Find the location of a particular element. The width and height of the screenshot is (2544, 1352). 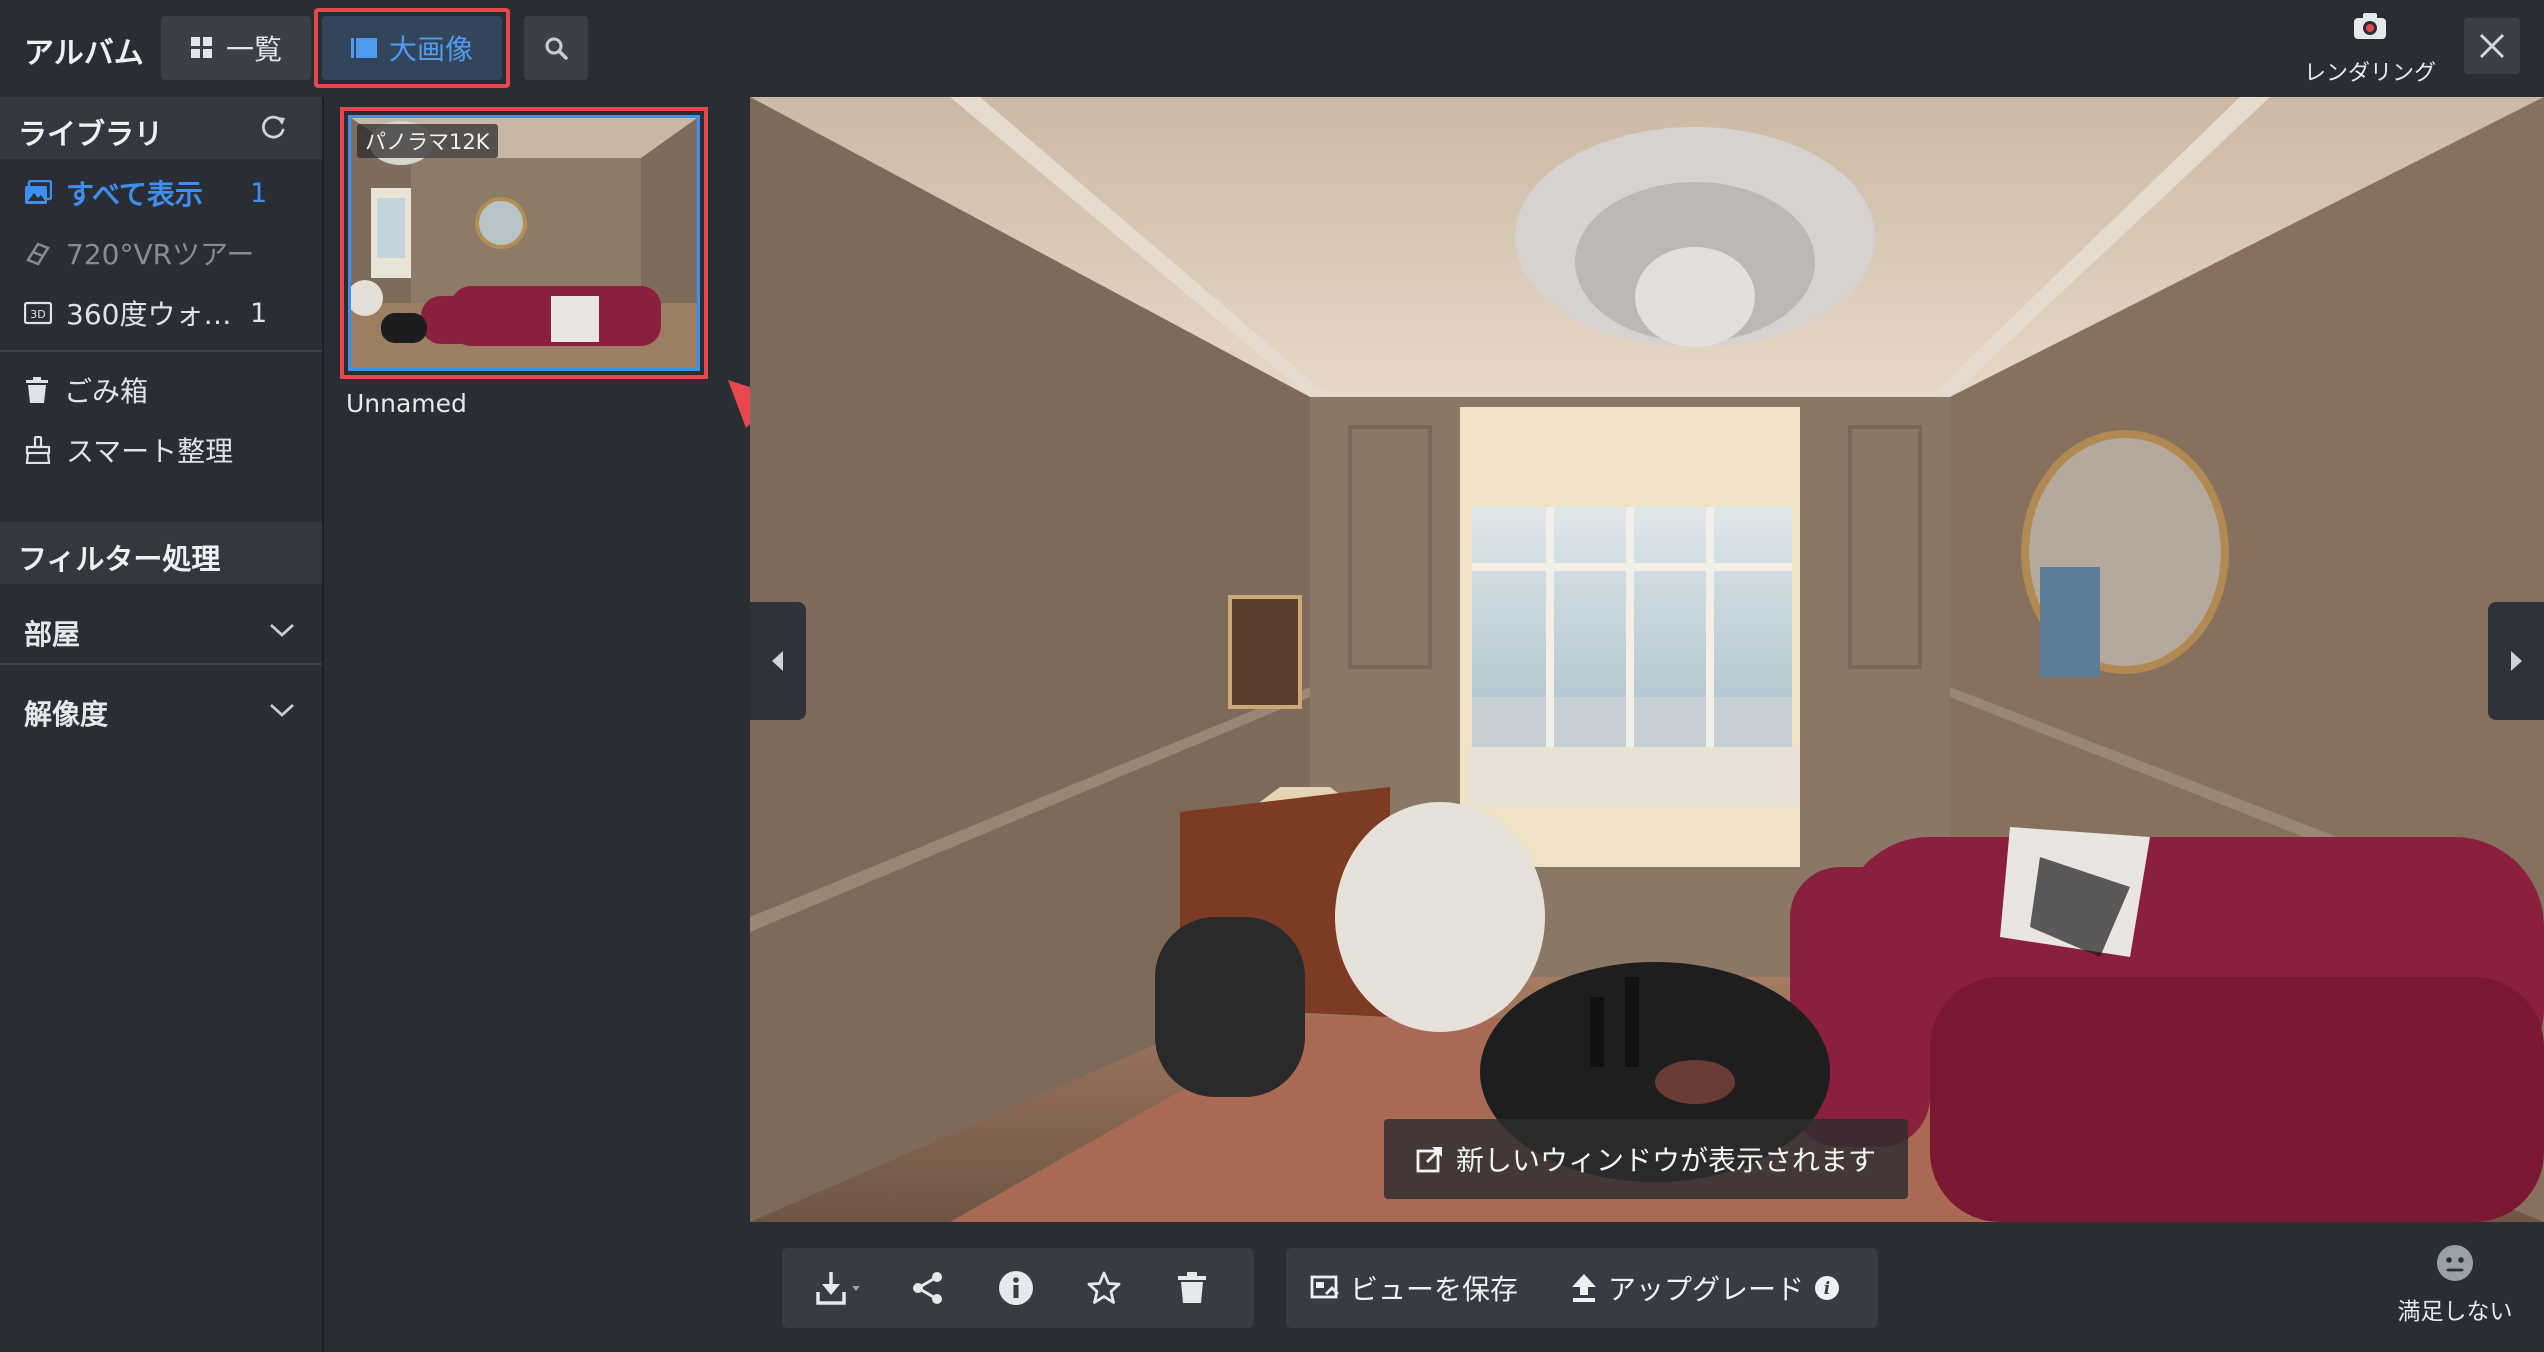

dissatisfied-label: 満足しない is located at coordinates (2455, 1312).